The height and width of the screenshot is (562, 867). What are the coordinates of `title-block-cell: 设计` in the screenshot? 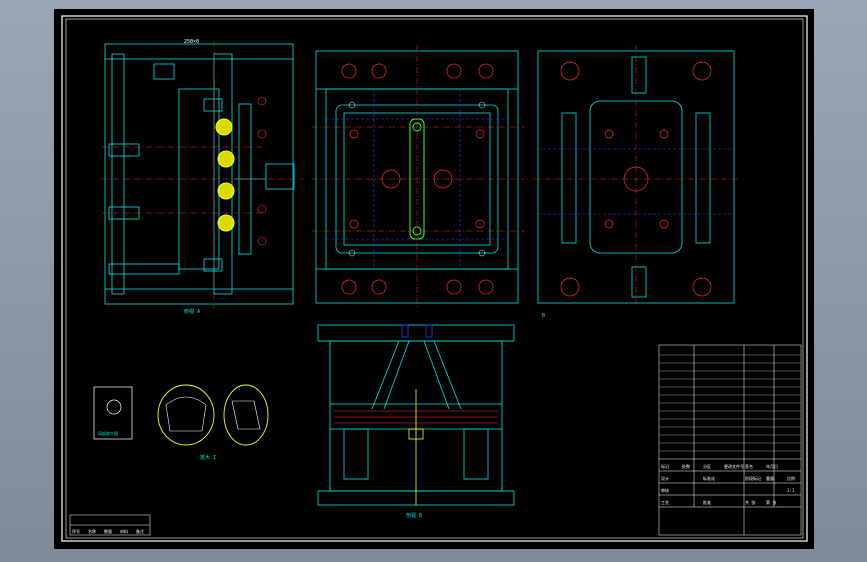 It's located at (665, 478).